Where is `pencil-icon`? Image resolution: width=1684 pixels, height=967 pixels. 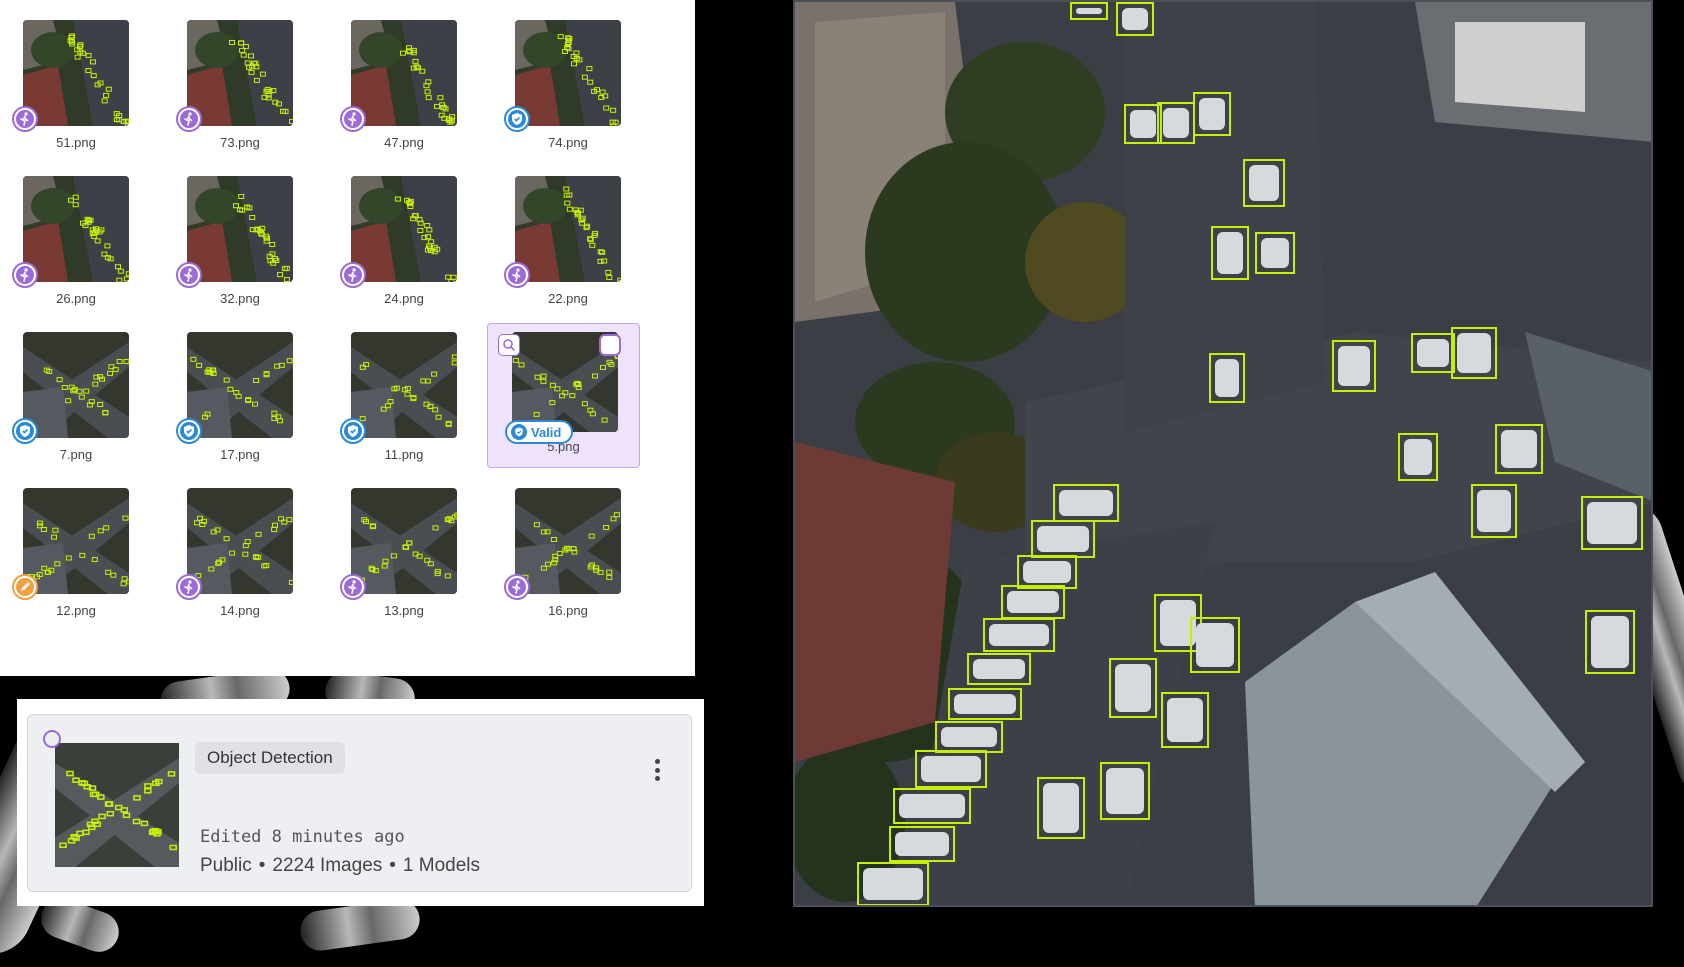 pencil-icon is located at coordinates (25, 587).